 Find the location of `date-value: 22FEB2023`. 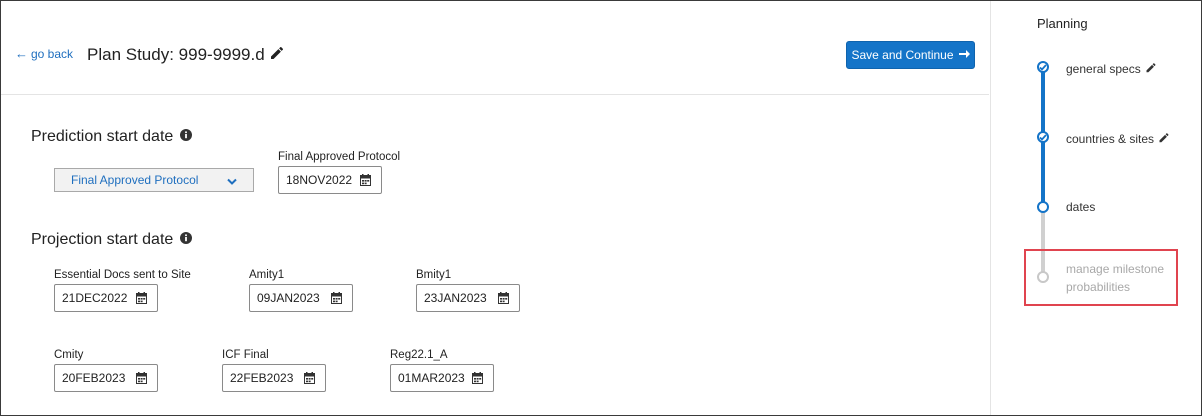

date-value: 22FEB2023 is located at coordinates (262, 378).